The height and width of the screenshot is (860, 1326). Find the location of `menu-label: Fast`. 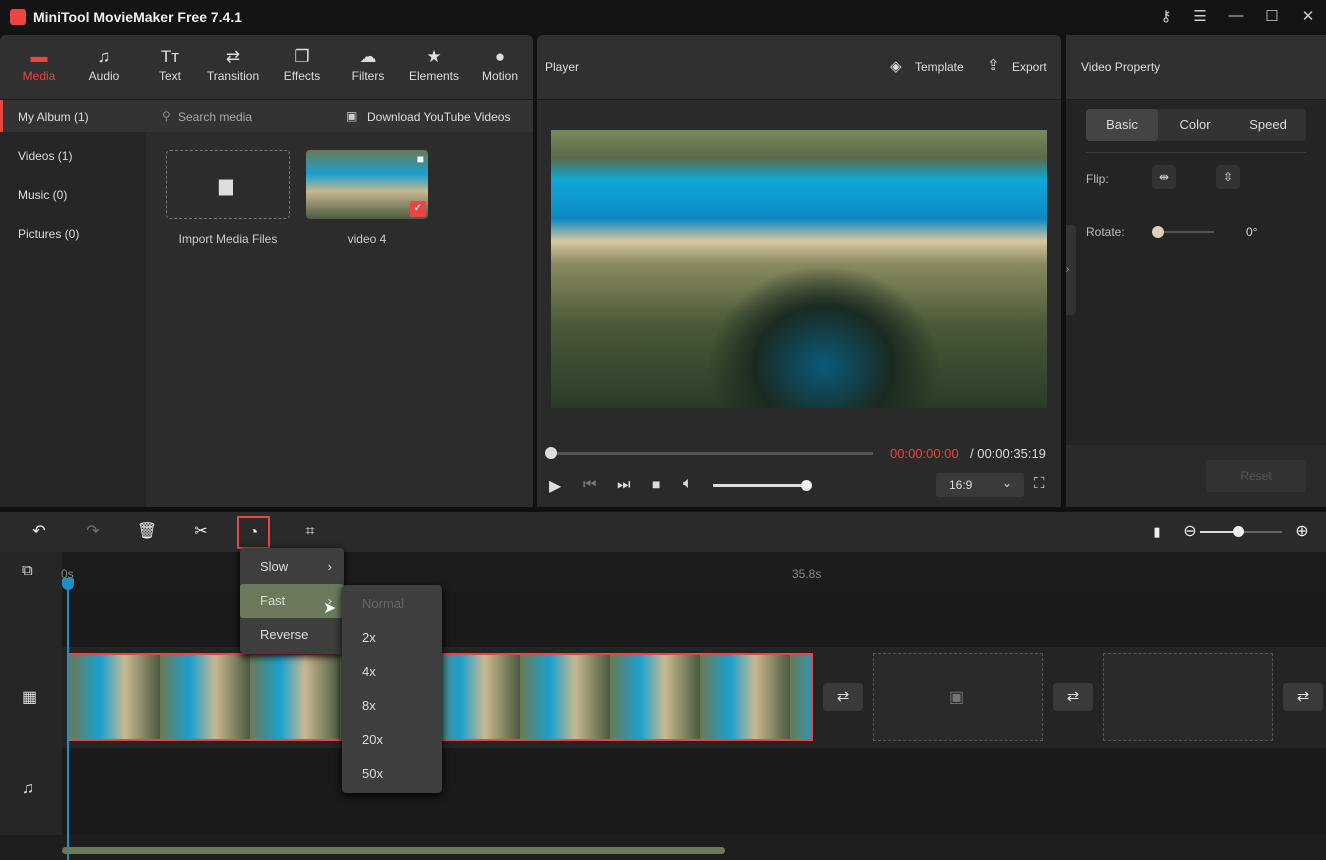

menu-label: Fast is located at coordinates (273, 600).